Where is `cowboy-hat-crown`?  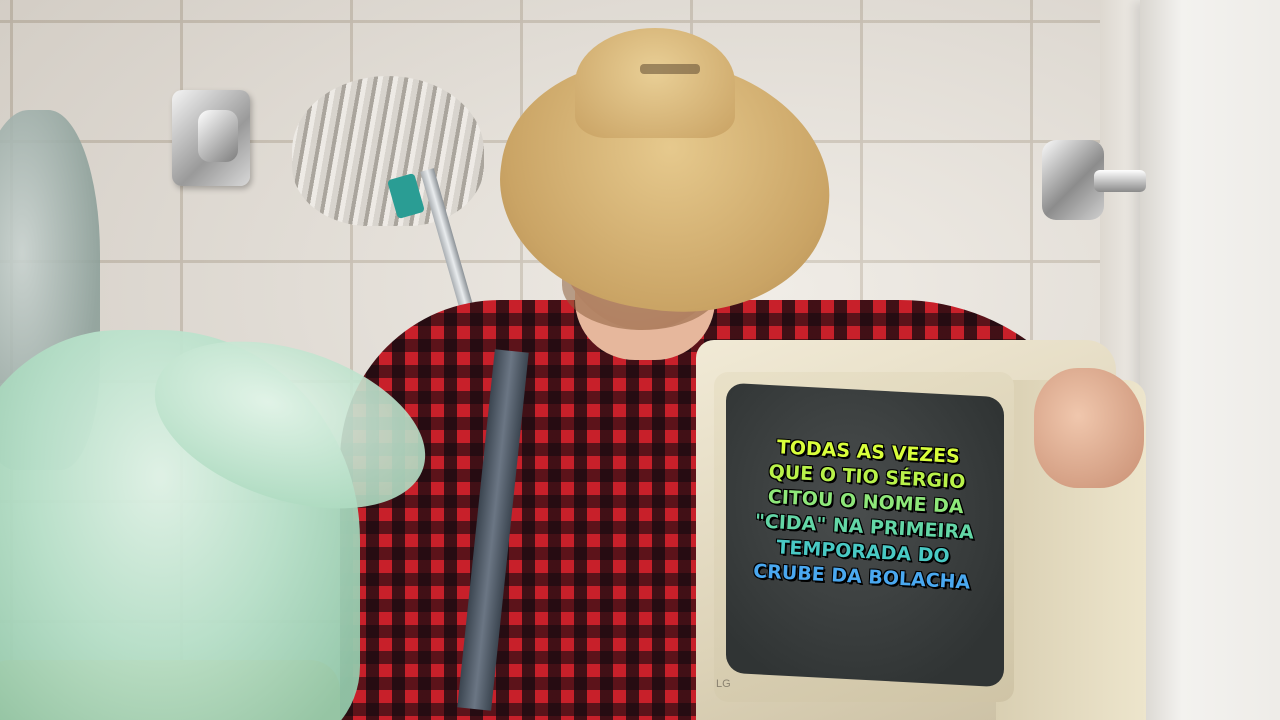
cowboy-hat-crown is located at coordinates (655, 83).